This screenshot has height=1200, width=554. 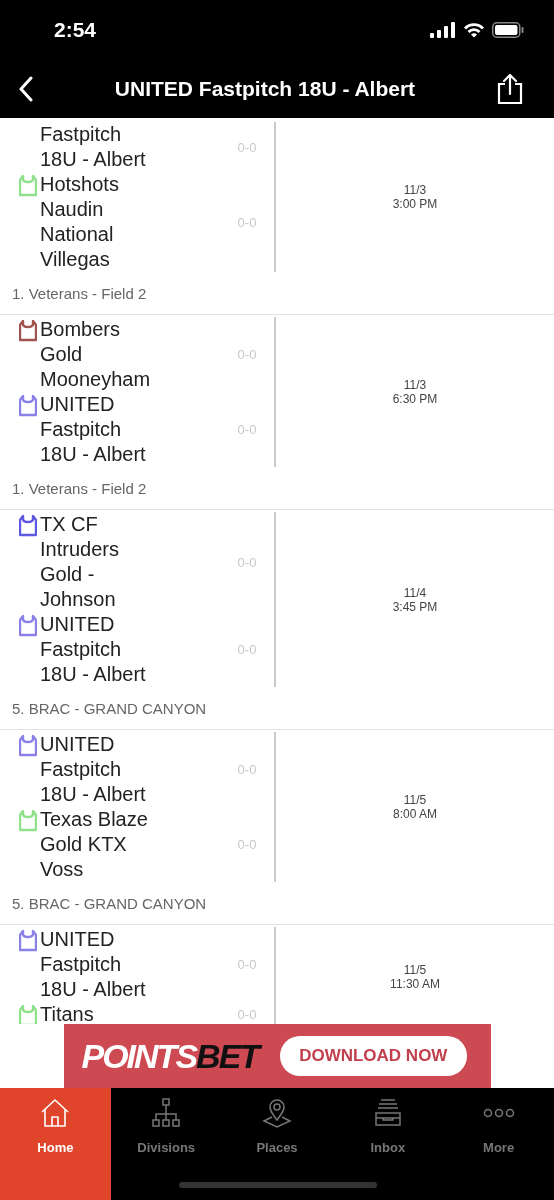 What do you see at coordinates (55, 1113) in the screenshot?
I see `home-icon` at bounding box center [55, 1113].